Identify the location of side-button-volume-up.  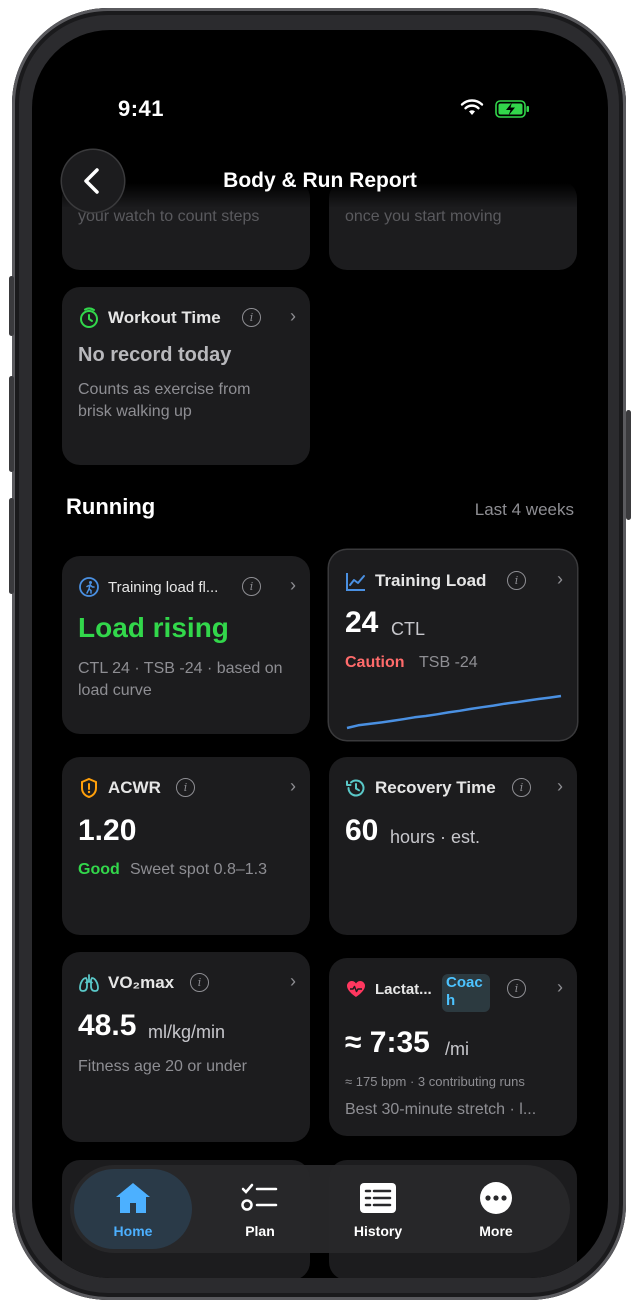
(11, 424).